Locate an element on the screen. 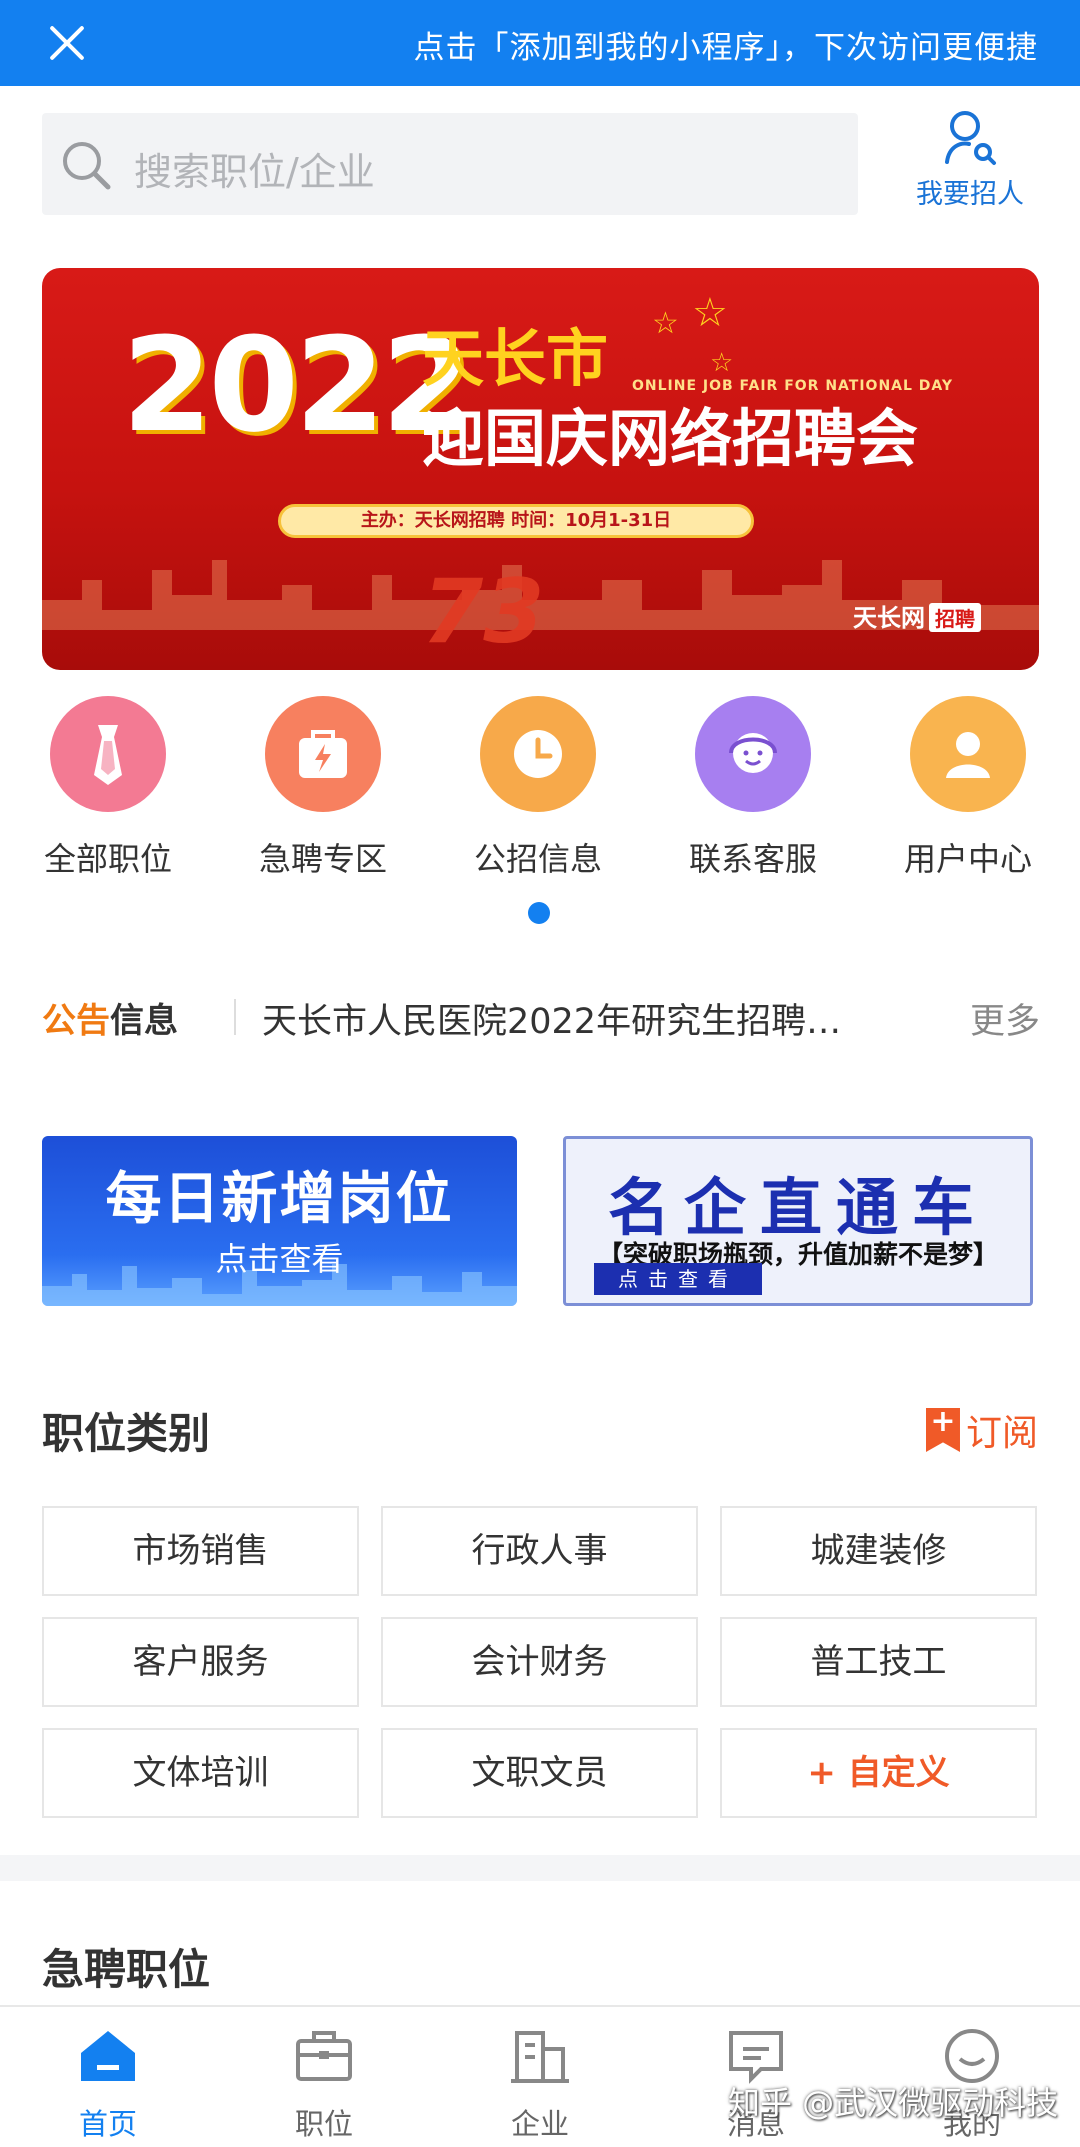 This screenshot has width=1080, height=2147. notice-bar: 公告信息 天长市人民医院2022年研究生招聘… 更多 is located at coordinates (541, 1015).